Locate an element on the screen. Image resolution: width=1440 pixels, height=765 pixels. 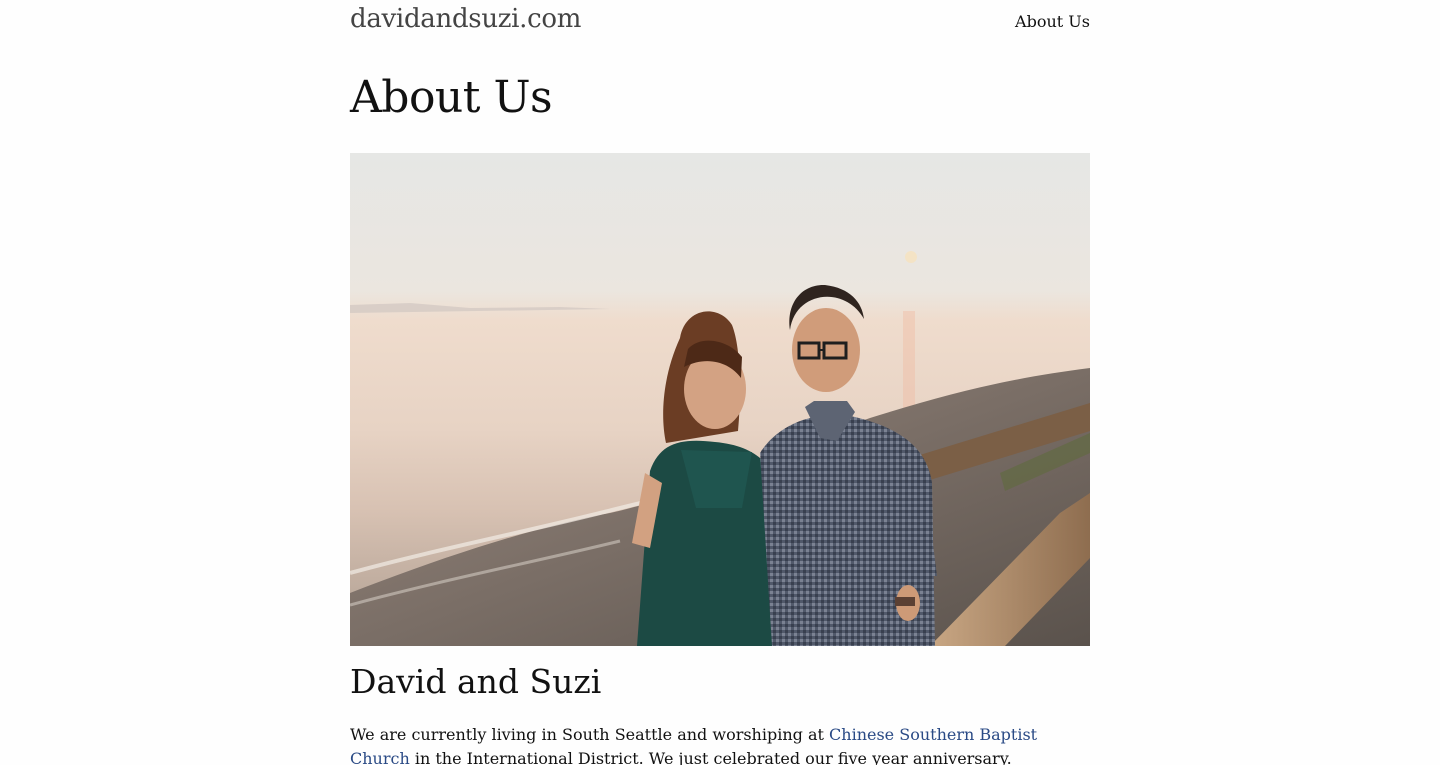
page-title: About Us is located at coordinates (451, 97).